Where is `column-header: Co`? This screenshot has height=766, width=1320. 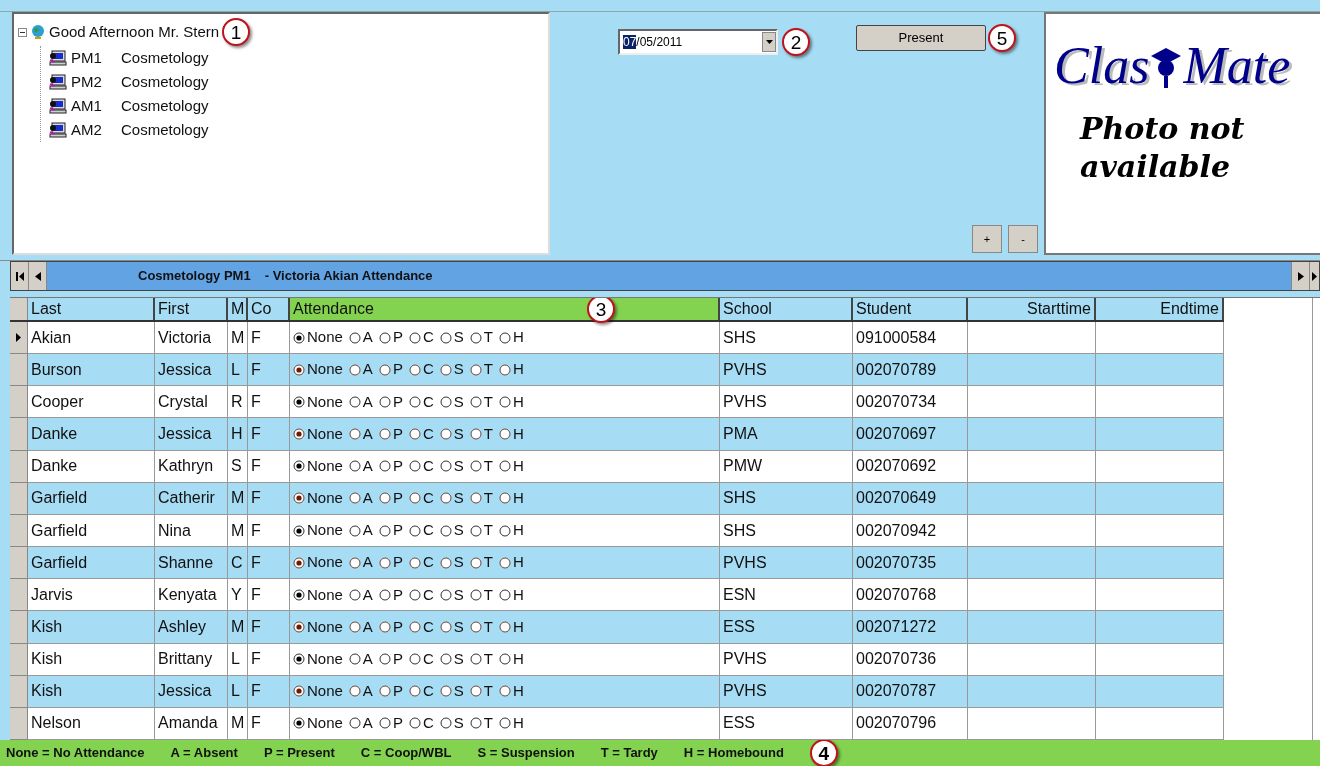 column-header: Co is located at coordinates (269, 309).